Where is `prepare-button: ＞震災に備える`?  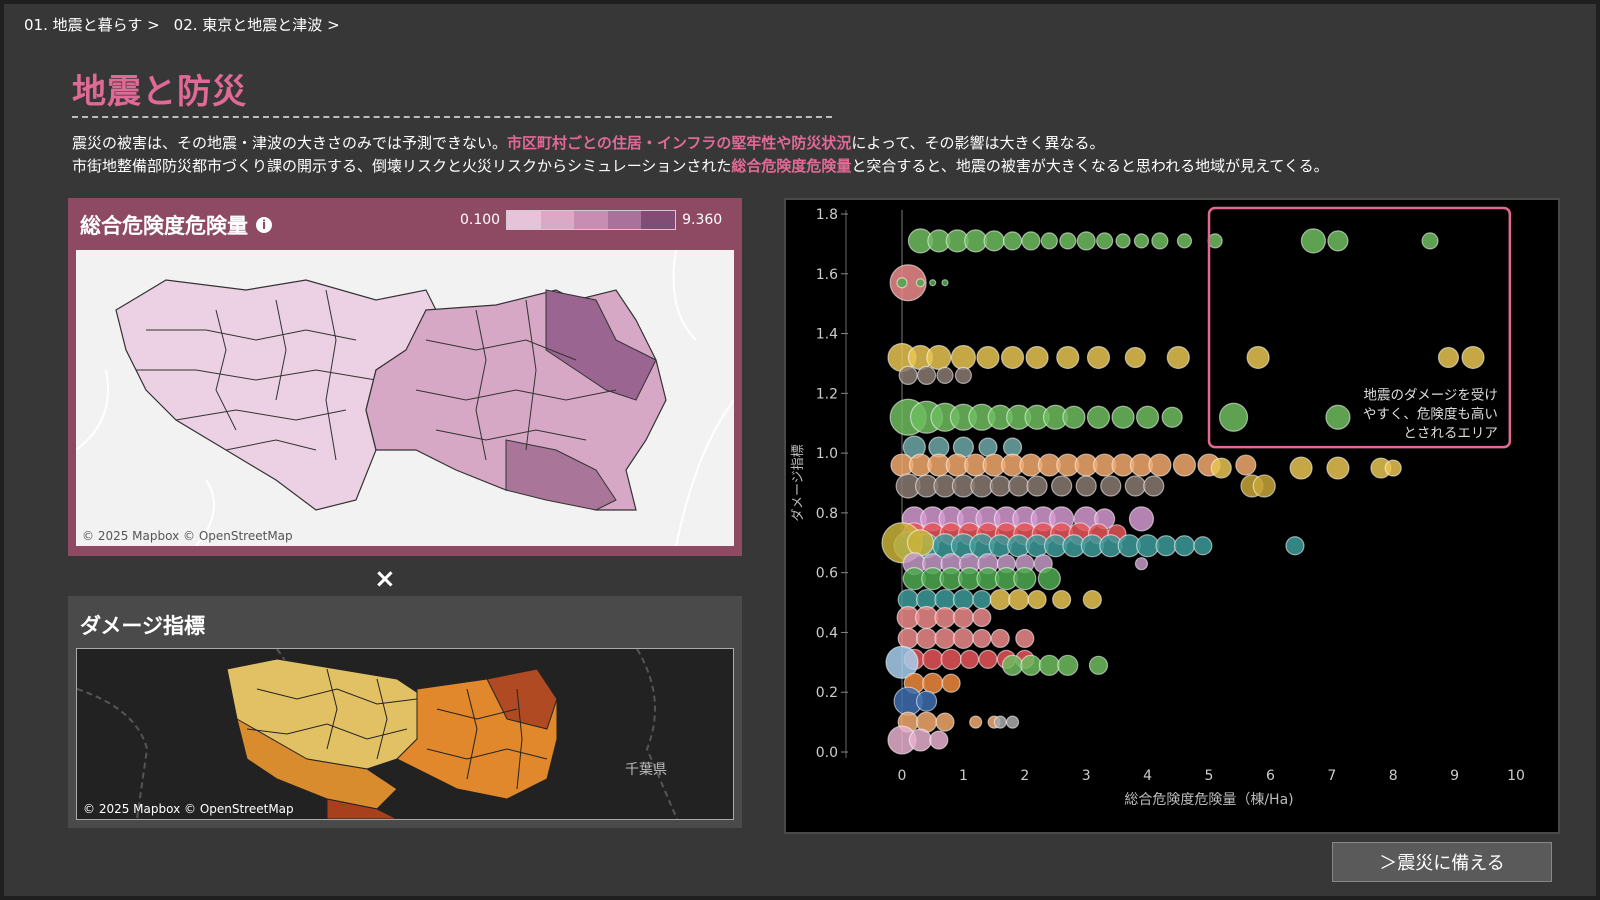 prepare-button: ＞震災に備える is located at coordinates (1442, 862).